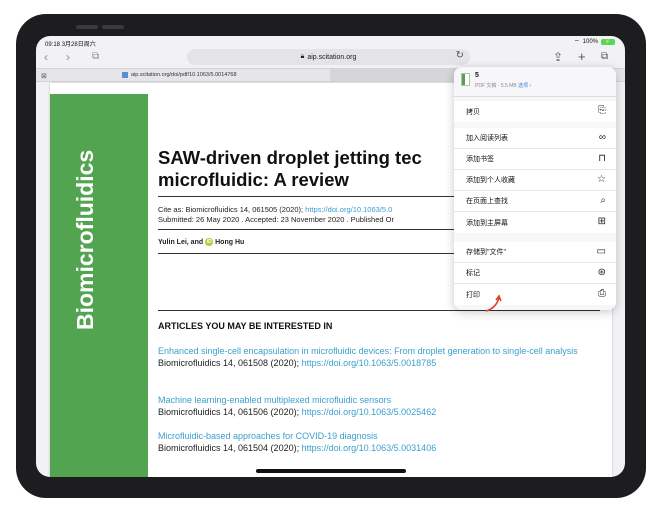 The width and height of the screenshot is (660, 513). Describe the element at coordinates (602, 110) in the screenshot. I see `copy-icon: ⎘` at that location.